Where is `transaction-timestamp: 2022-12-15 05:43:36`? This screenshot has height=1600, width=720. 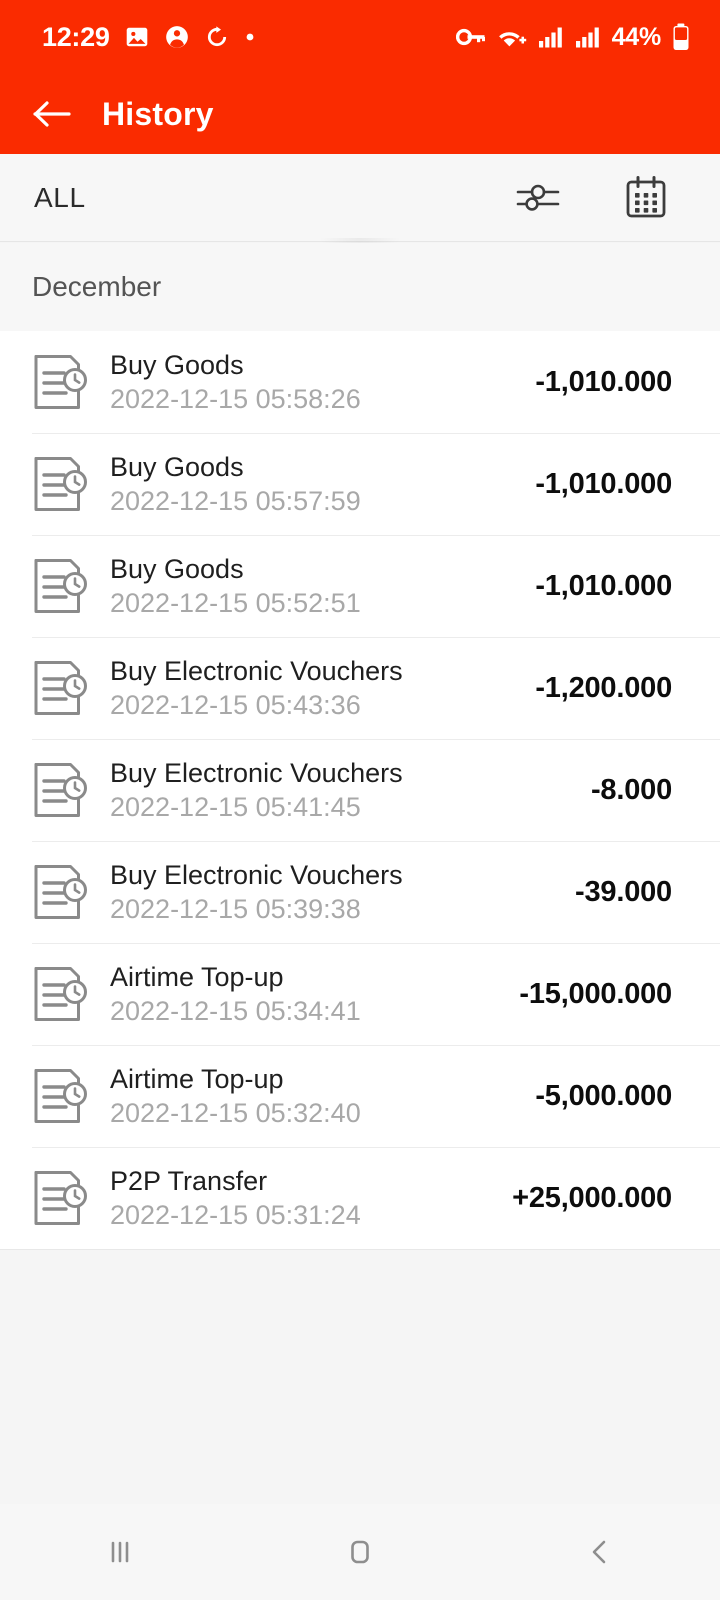 transaction-timestamp: 2022-12-15 05:43:36 is located at coordinates (235, 704).